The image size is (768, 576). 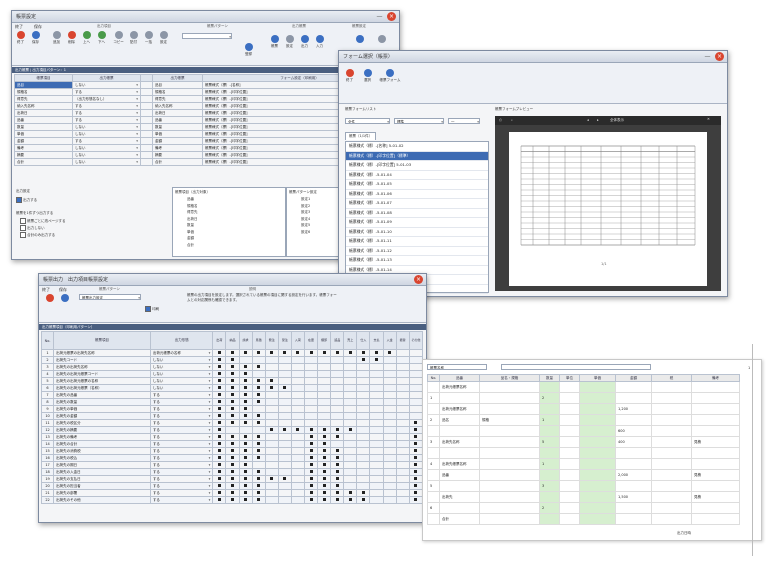 I want to click on output-select: しない ▾, so click(x=181, y=374).